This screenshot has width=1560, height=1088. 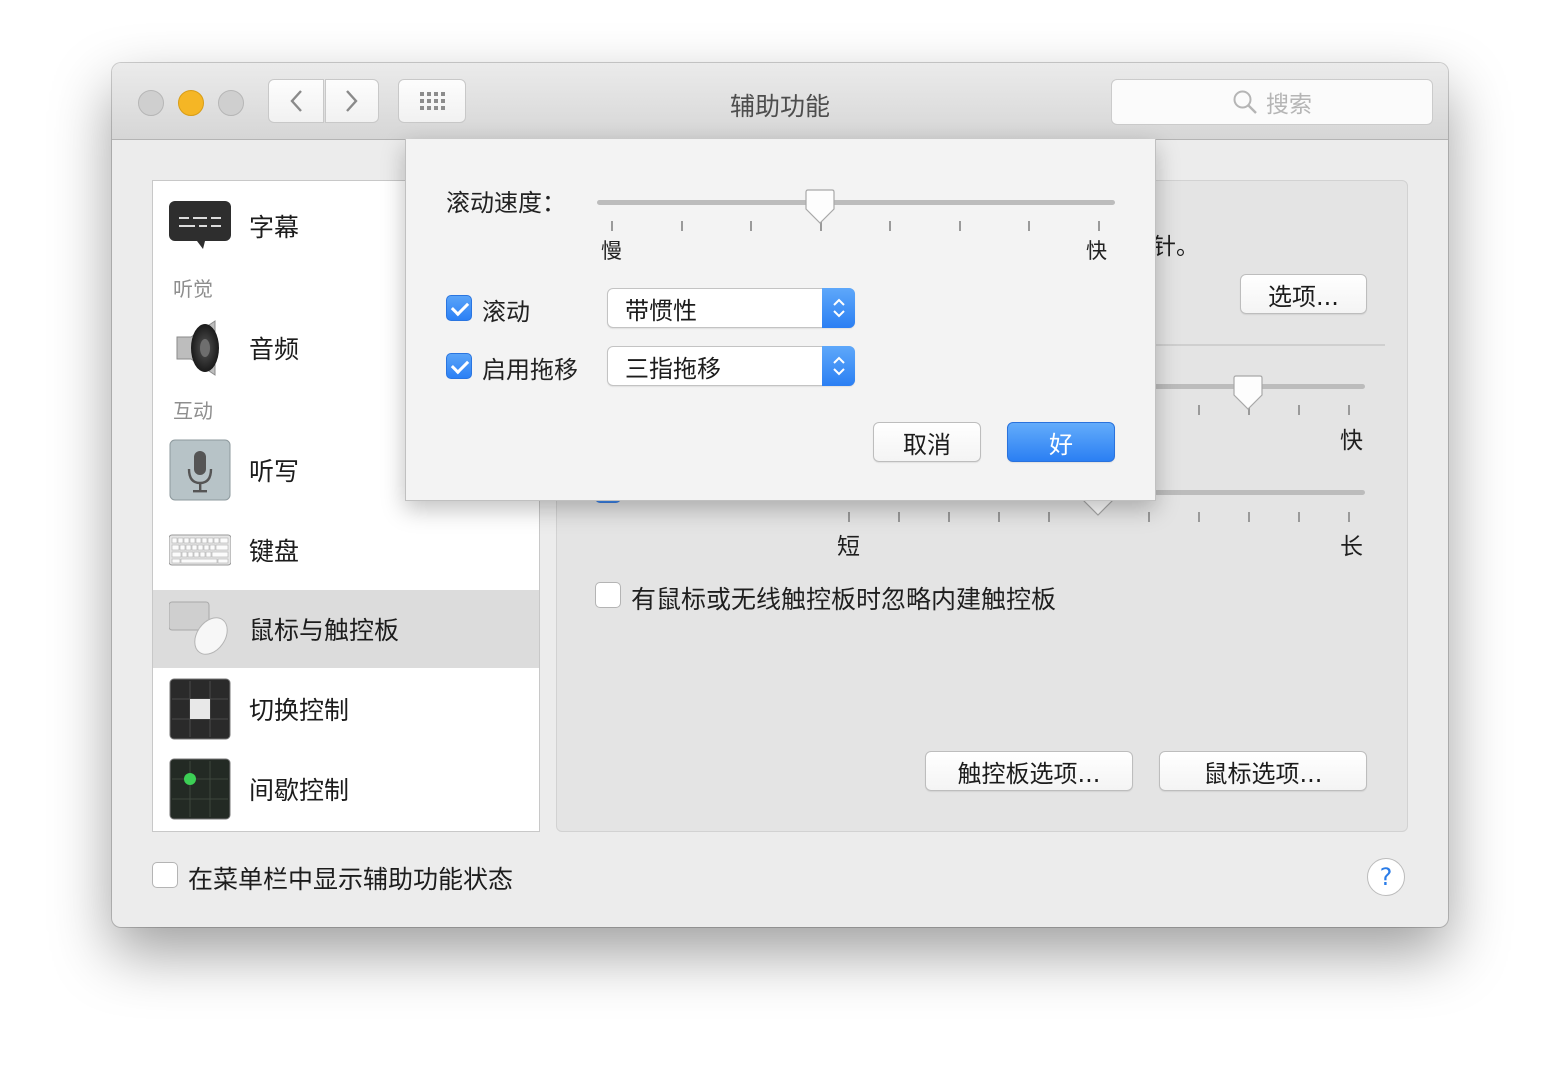 I want to click on drag-mode-select: 三指拖移, so click(x=731, y=366).